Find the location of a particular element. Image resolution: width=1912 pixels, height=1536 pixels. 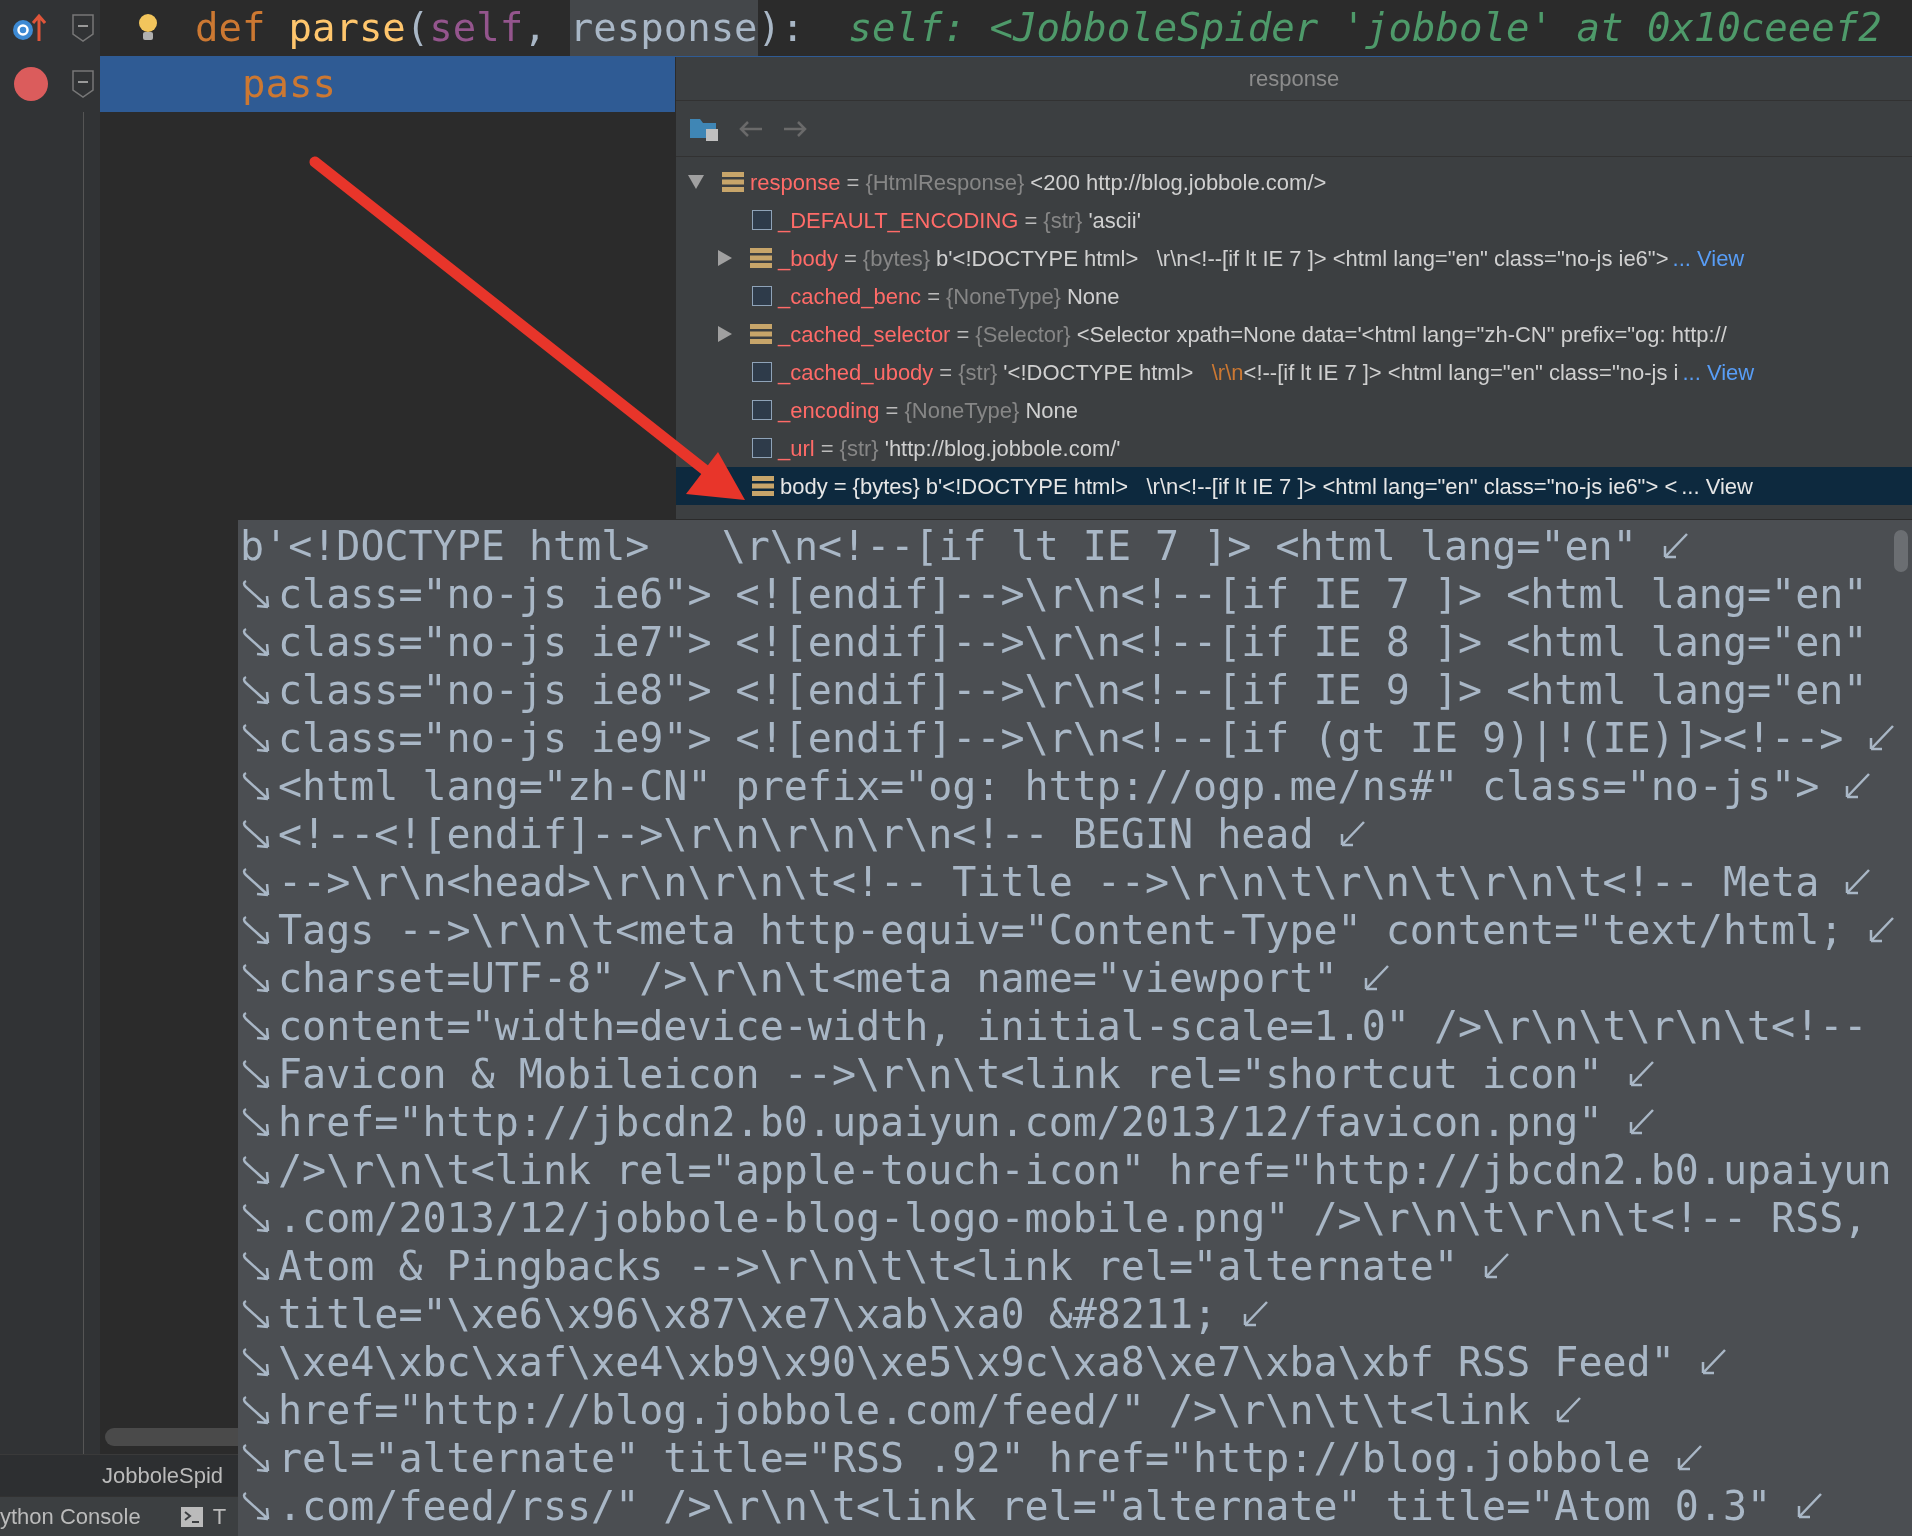

variable-value: \r\n is located at coordinates (1227, 372).